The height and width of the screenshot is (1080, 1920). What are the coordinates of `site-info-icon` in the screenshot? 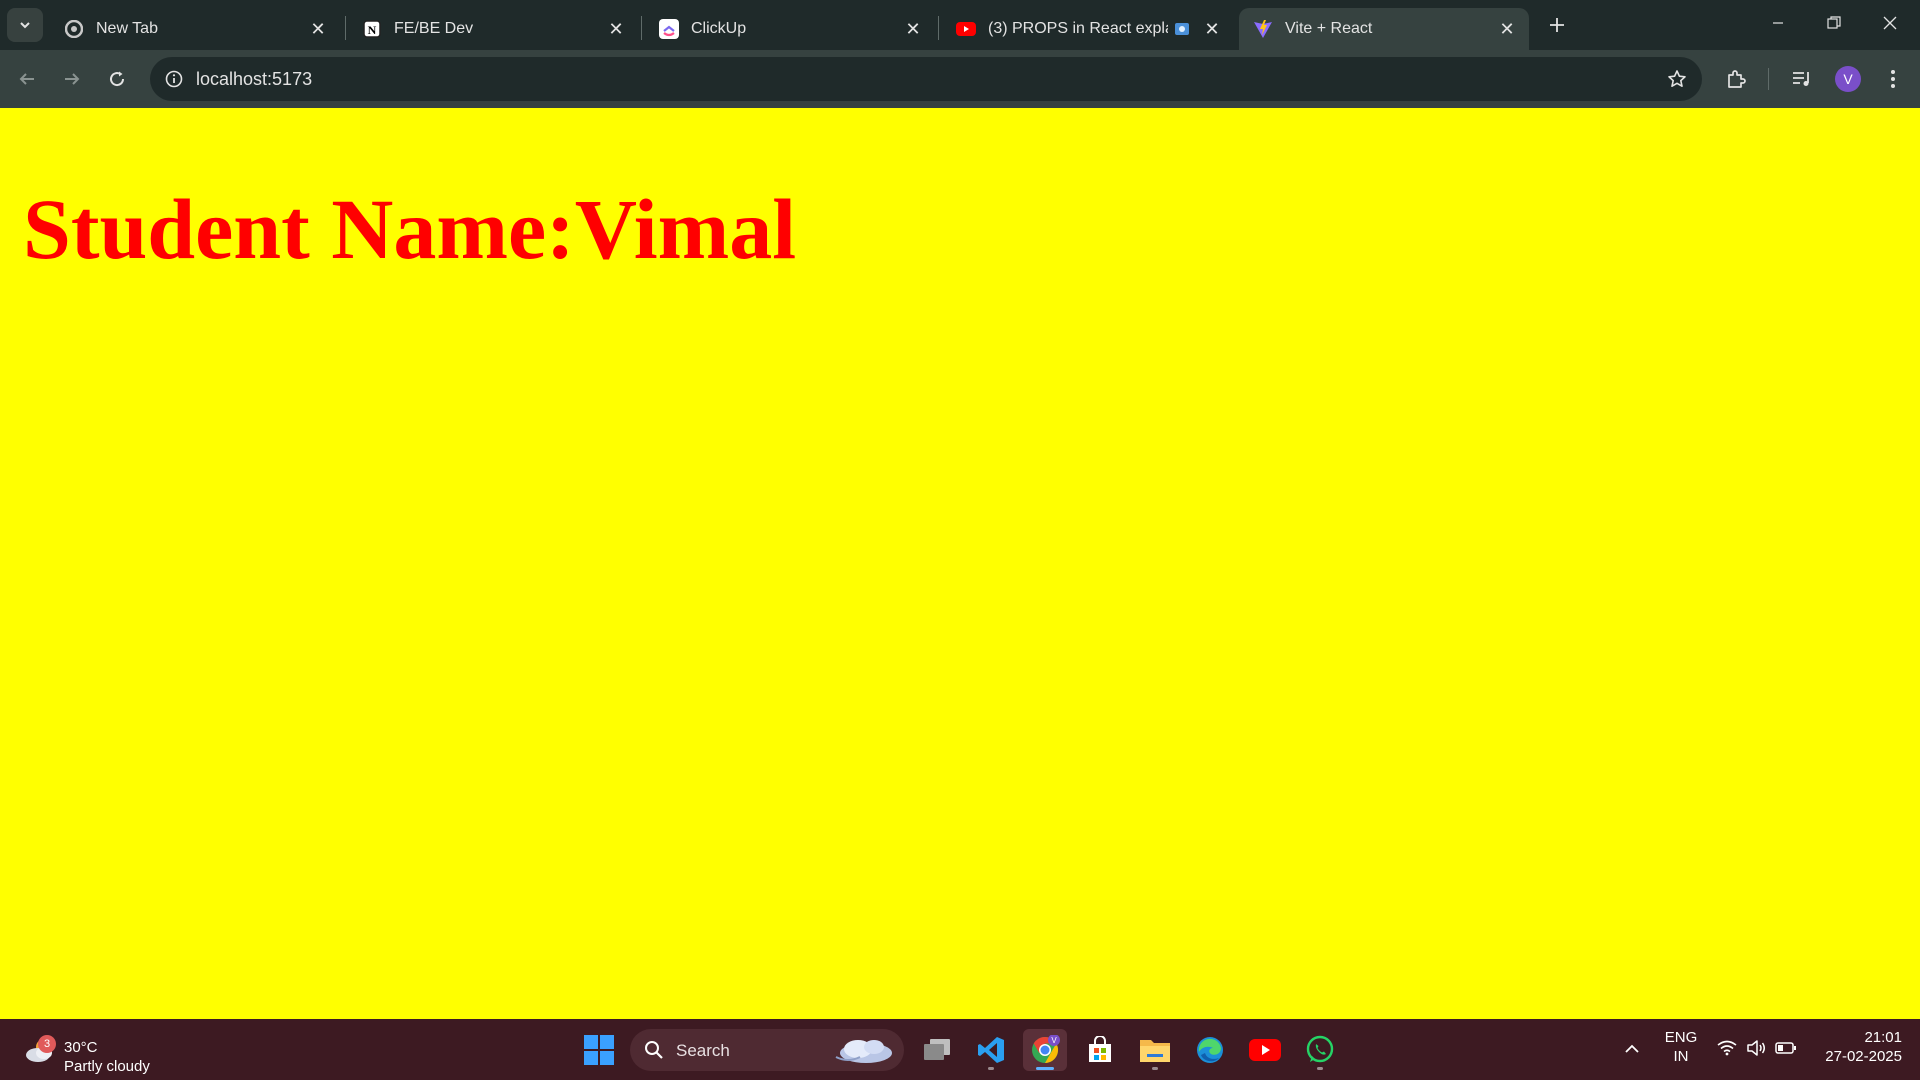 It's located at (174, 79).